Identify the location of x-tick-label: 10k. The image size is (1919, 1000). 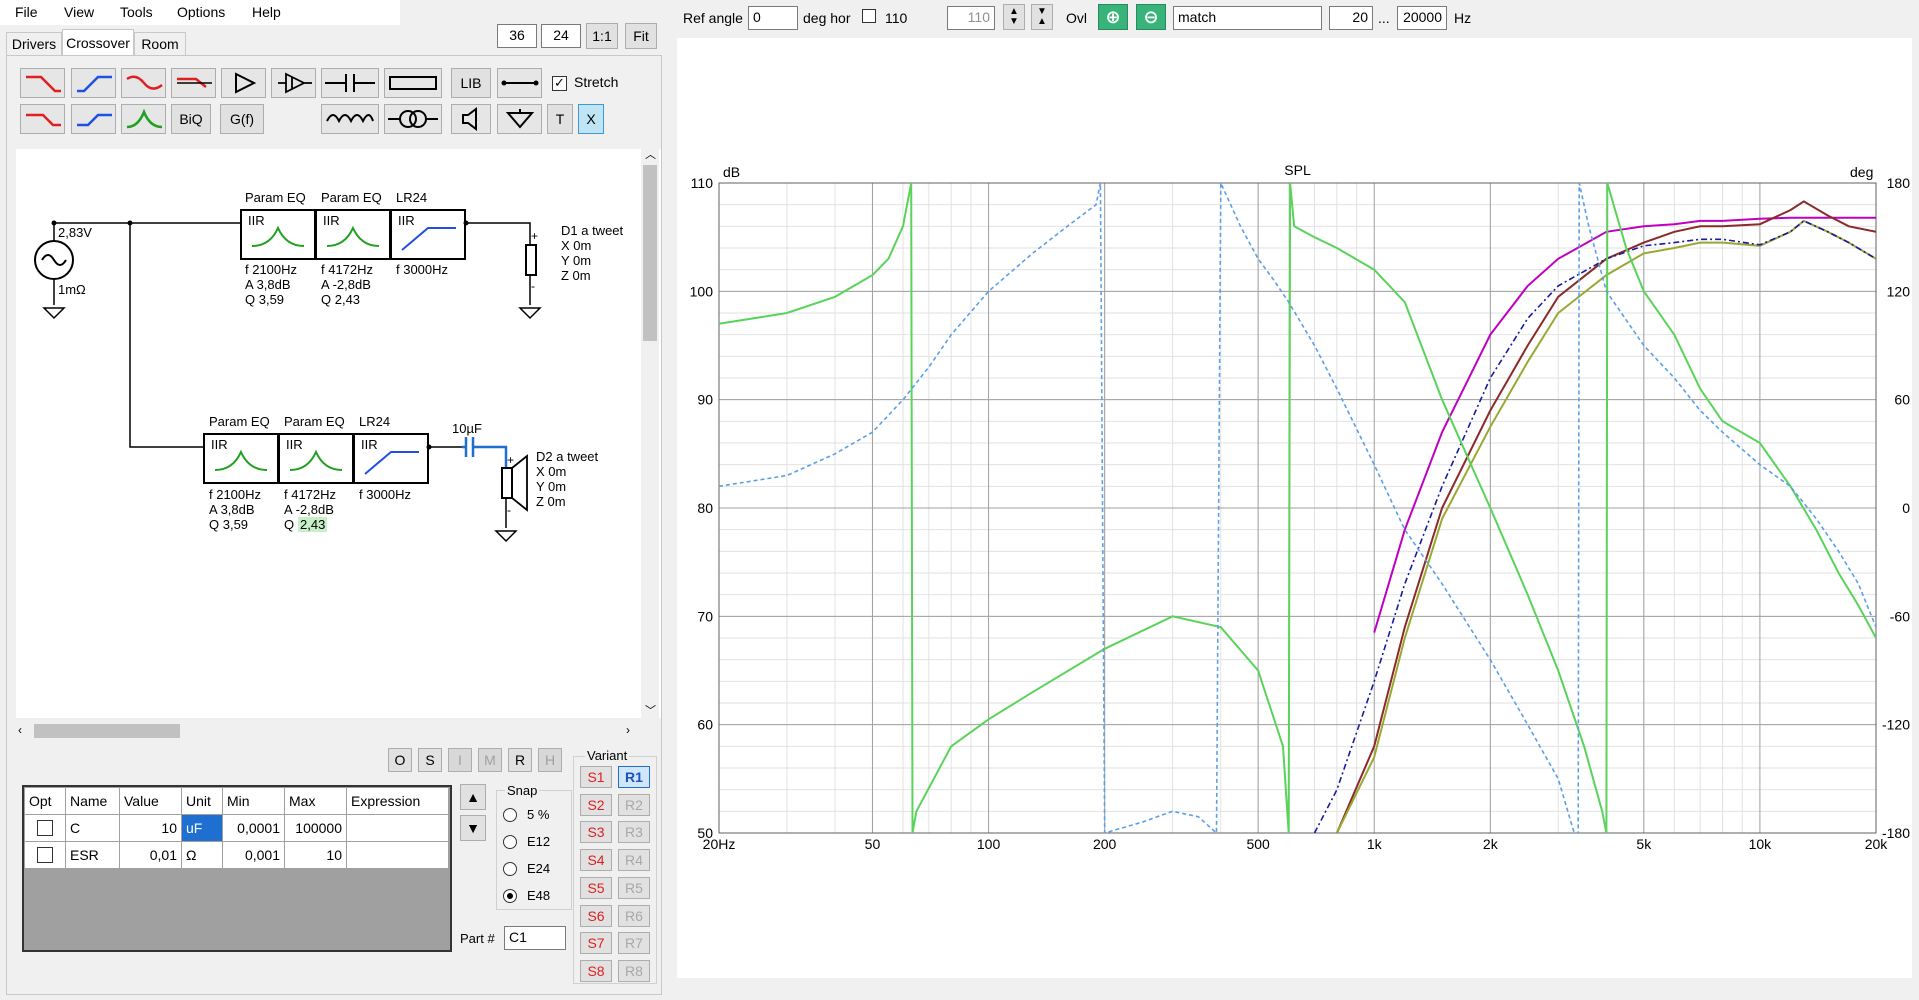
(1761, 844).